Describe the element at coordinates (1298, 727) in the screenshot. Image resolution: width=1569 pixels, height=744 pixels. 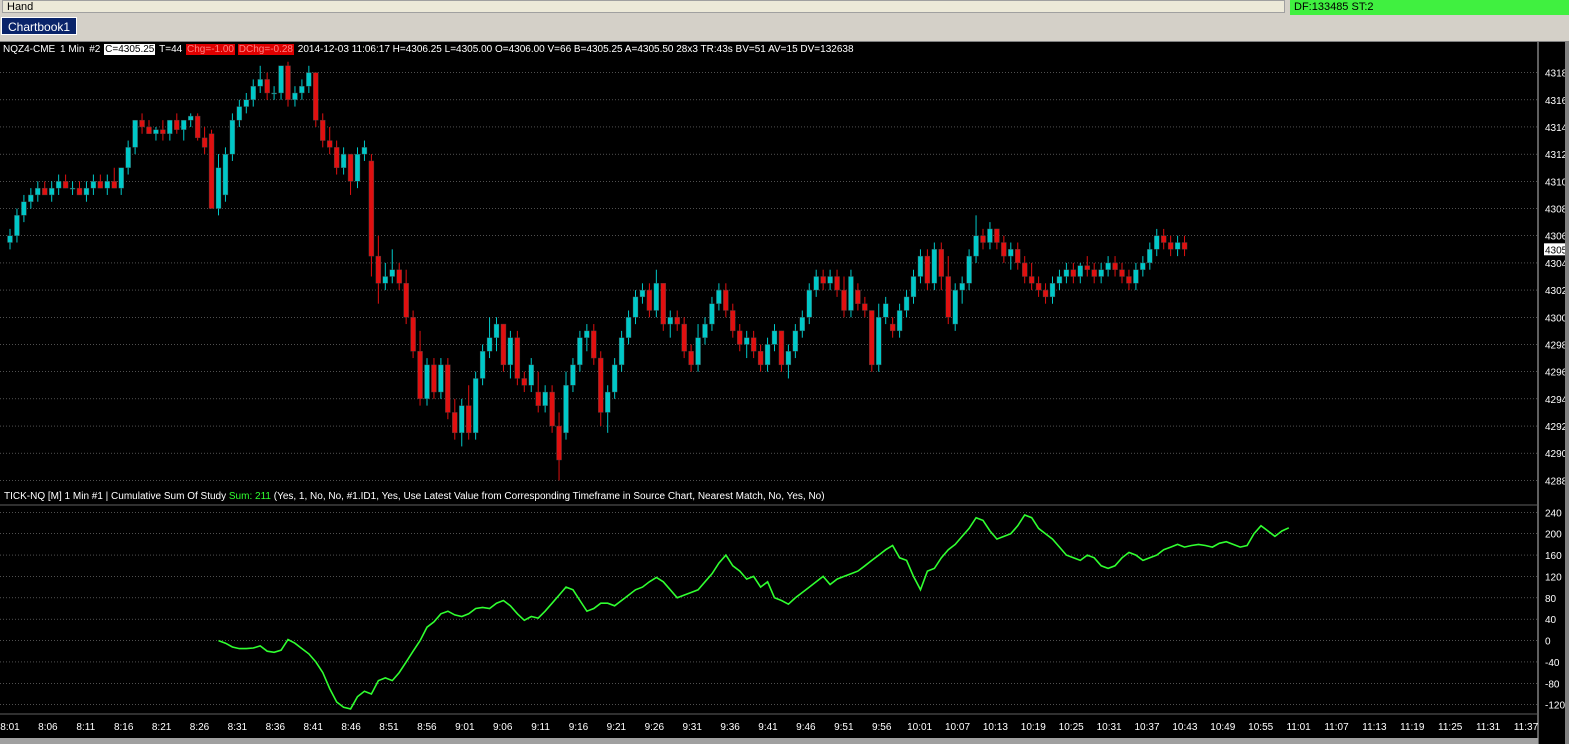
I see `time-tick-label: 11:01` at that location.